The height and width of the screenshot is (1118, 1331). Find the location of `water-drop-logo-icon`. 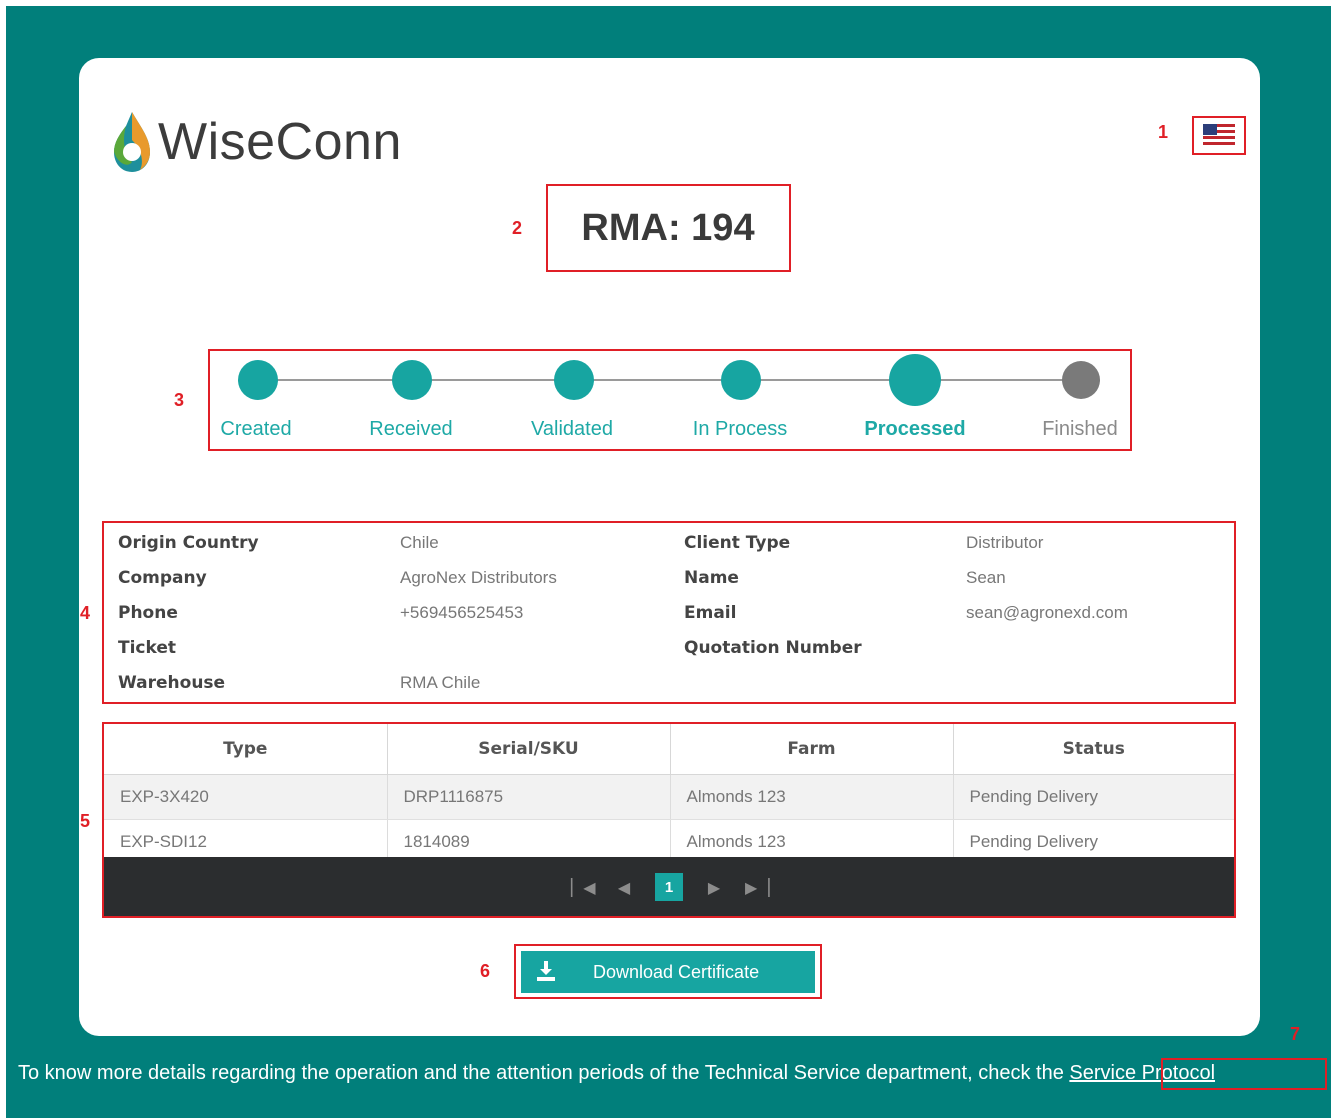

water-drop-logo-icon is located at coordinates (132, 142).